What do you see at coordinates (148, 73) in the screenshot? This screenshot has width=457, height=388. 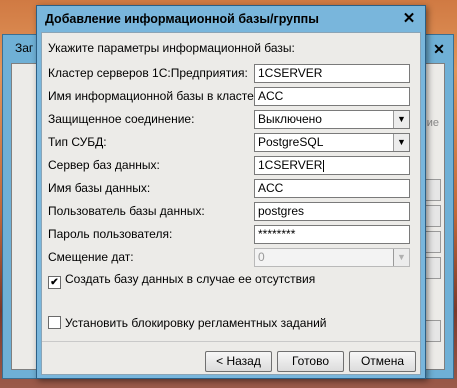 I see `cluster-label: Кластер серверов 1С:Предприятия:` at bounding box center [148, 73].